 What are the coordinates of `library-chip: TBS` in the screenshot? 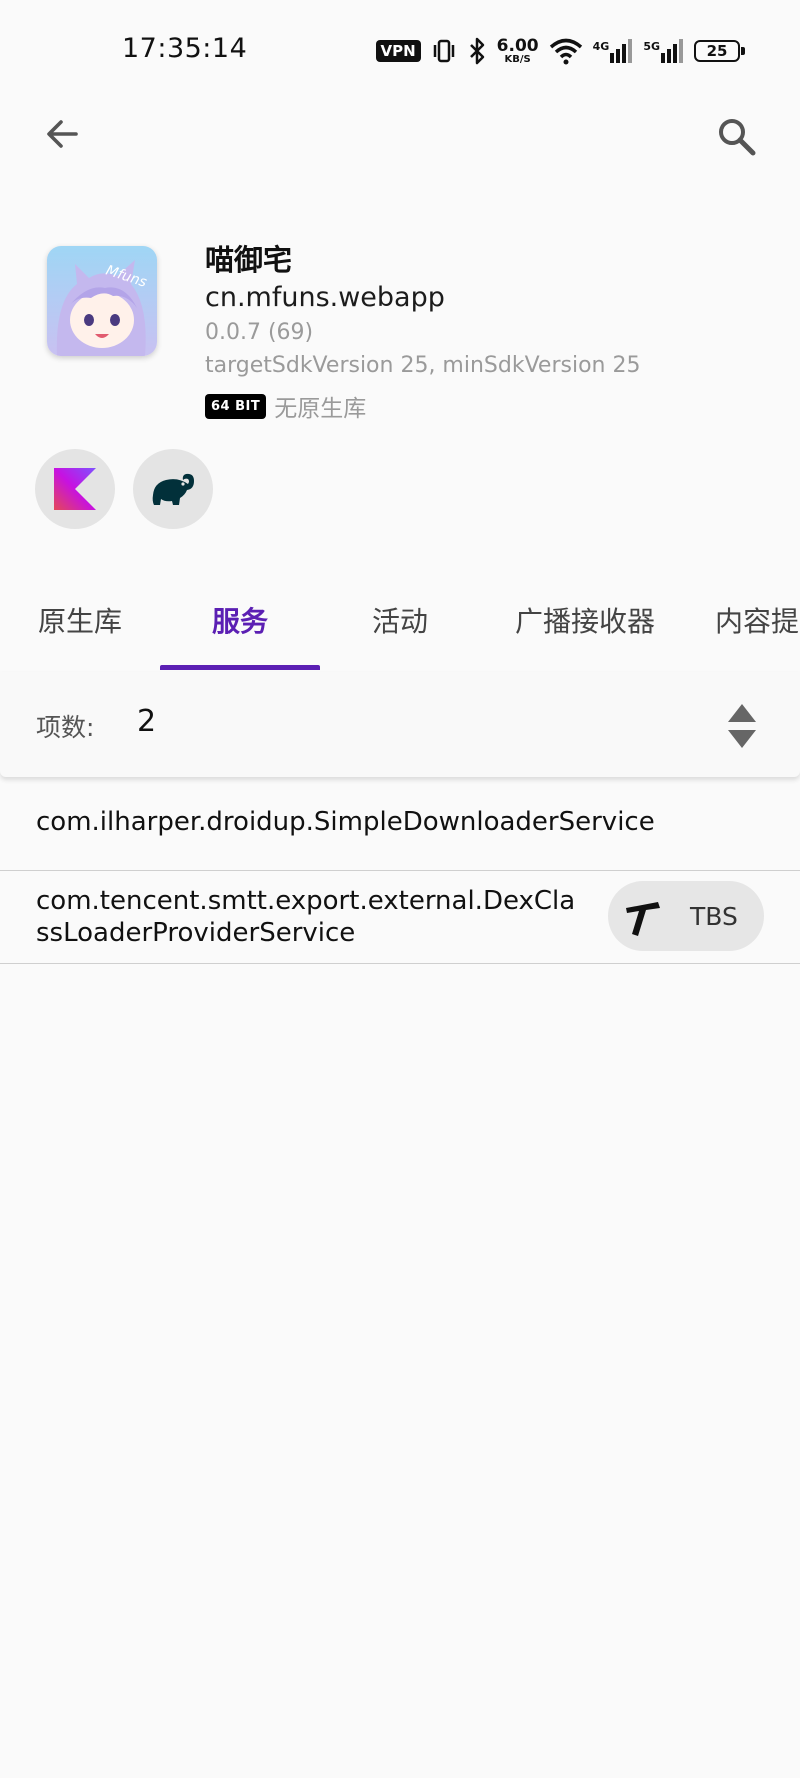 It's located at (686, 916).